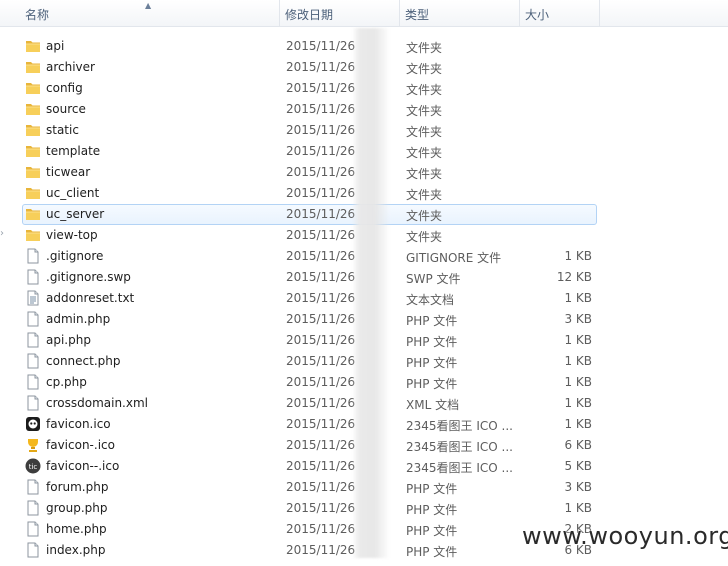  Describe the element at coordinates (97, 403) in the screenshot. I see `file-name: crossdomain.xml` at that location.